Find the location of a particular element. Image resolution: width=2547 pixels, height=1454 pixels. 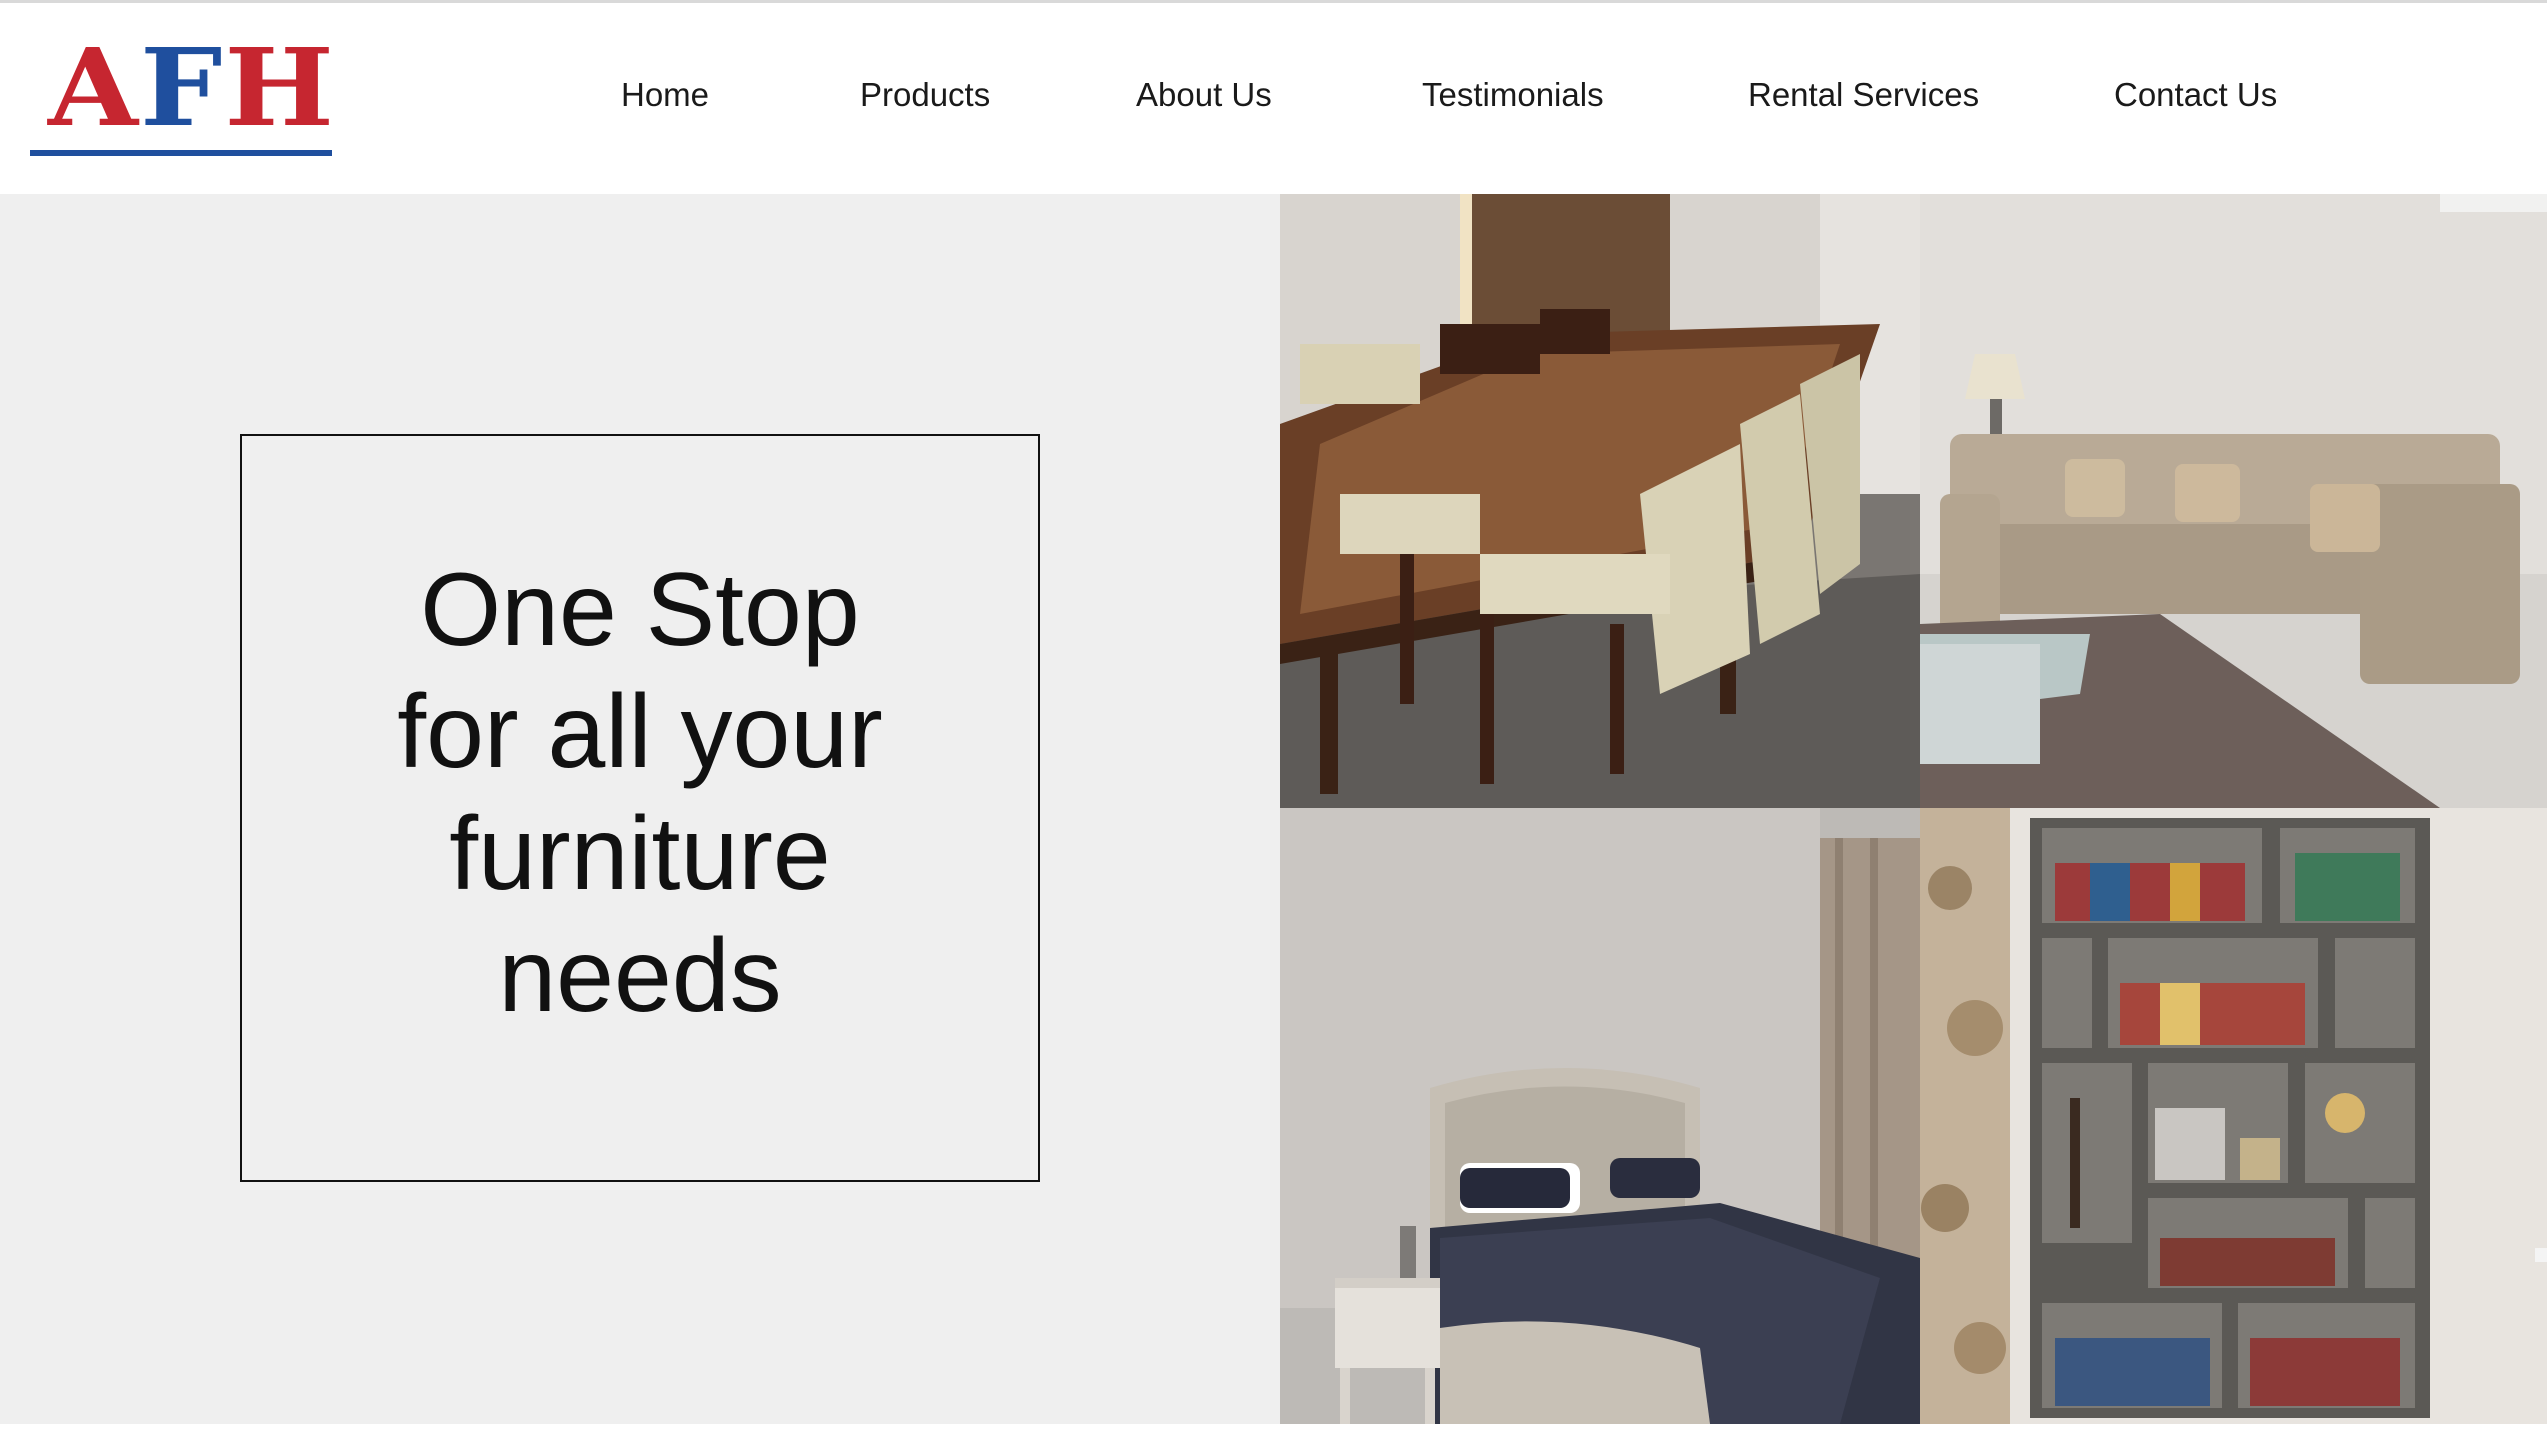

bed-photo is located at coordinates (1600, 1116).